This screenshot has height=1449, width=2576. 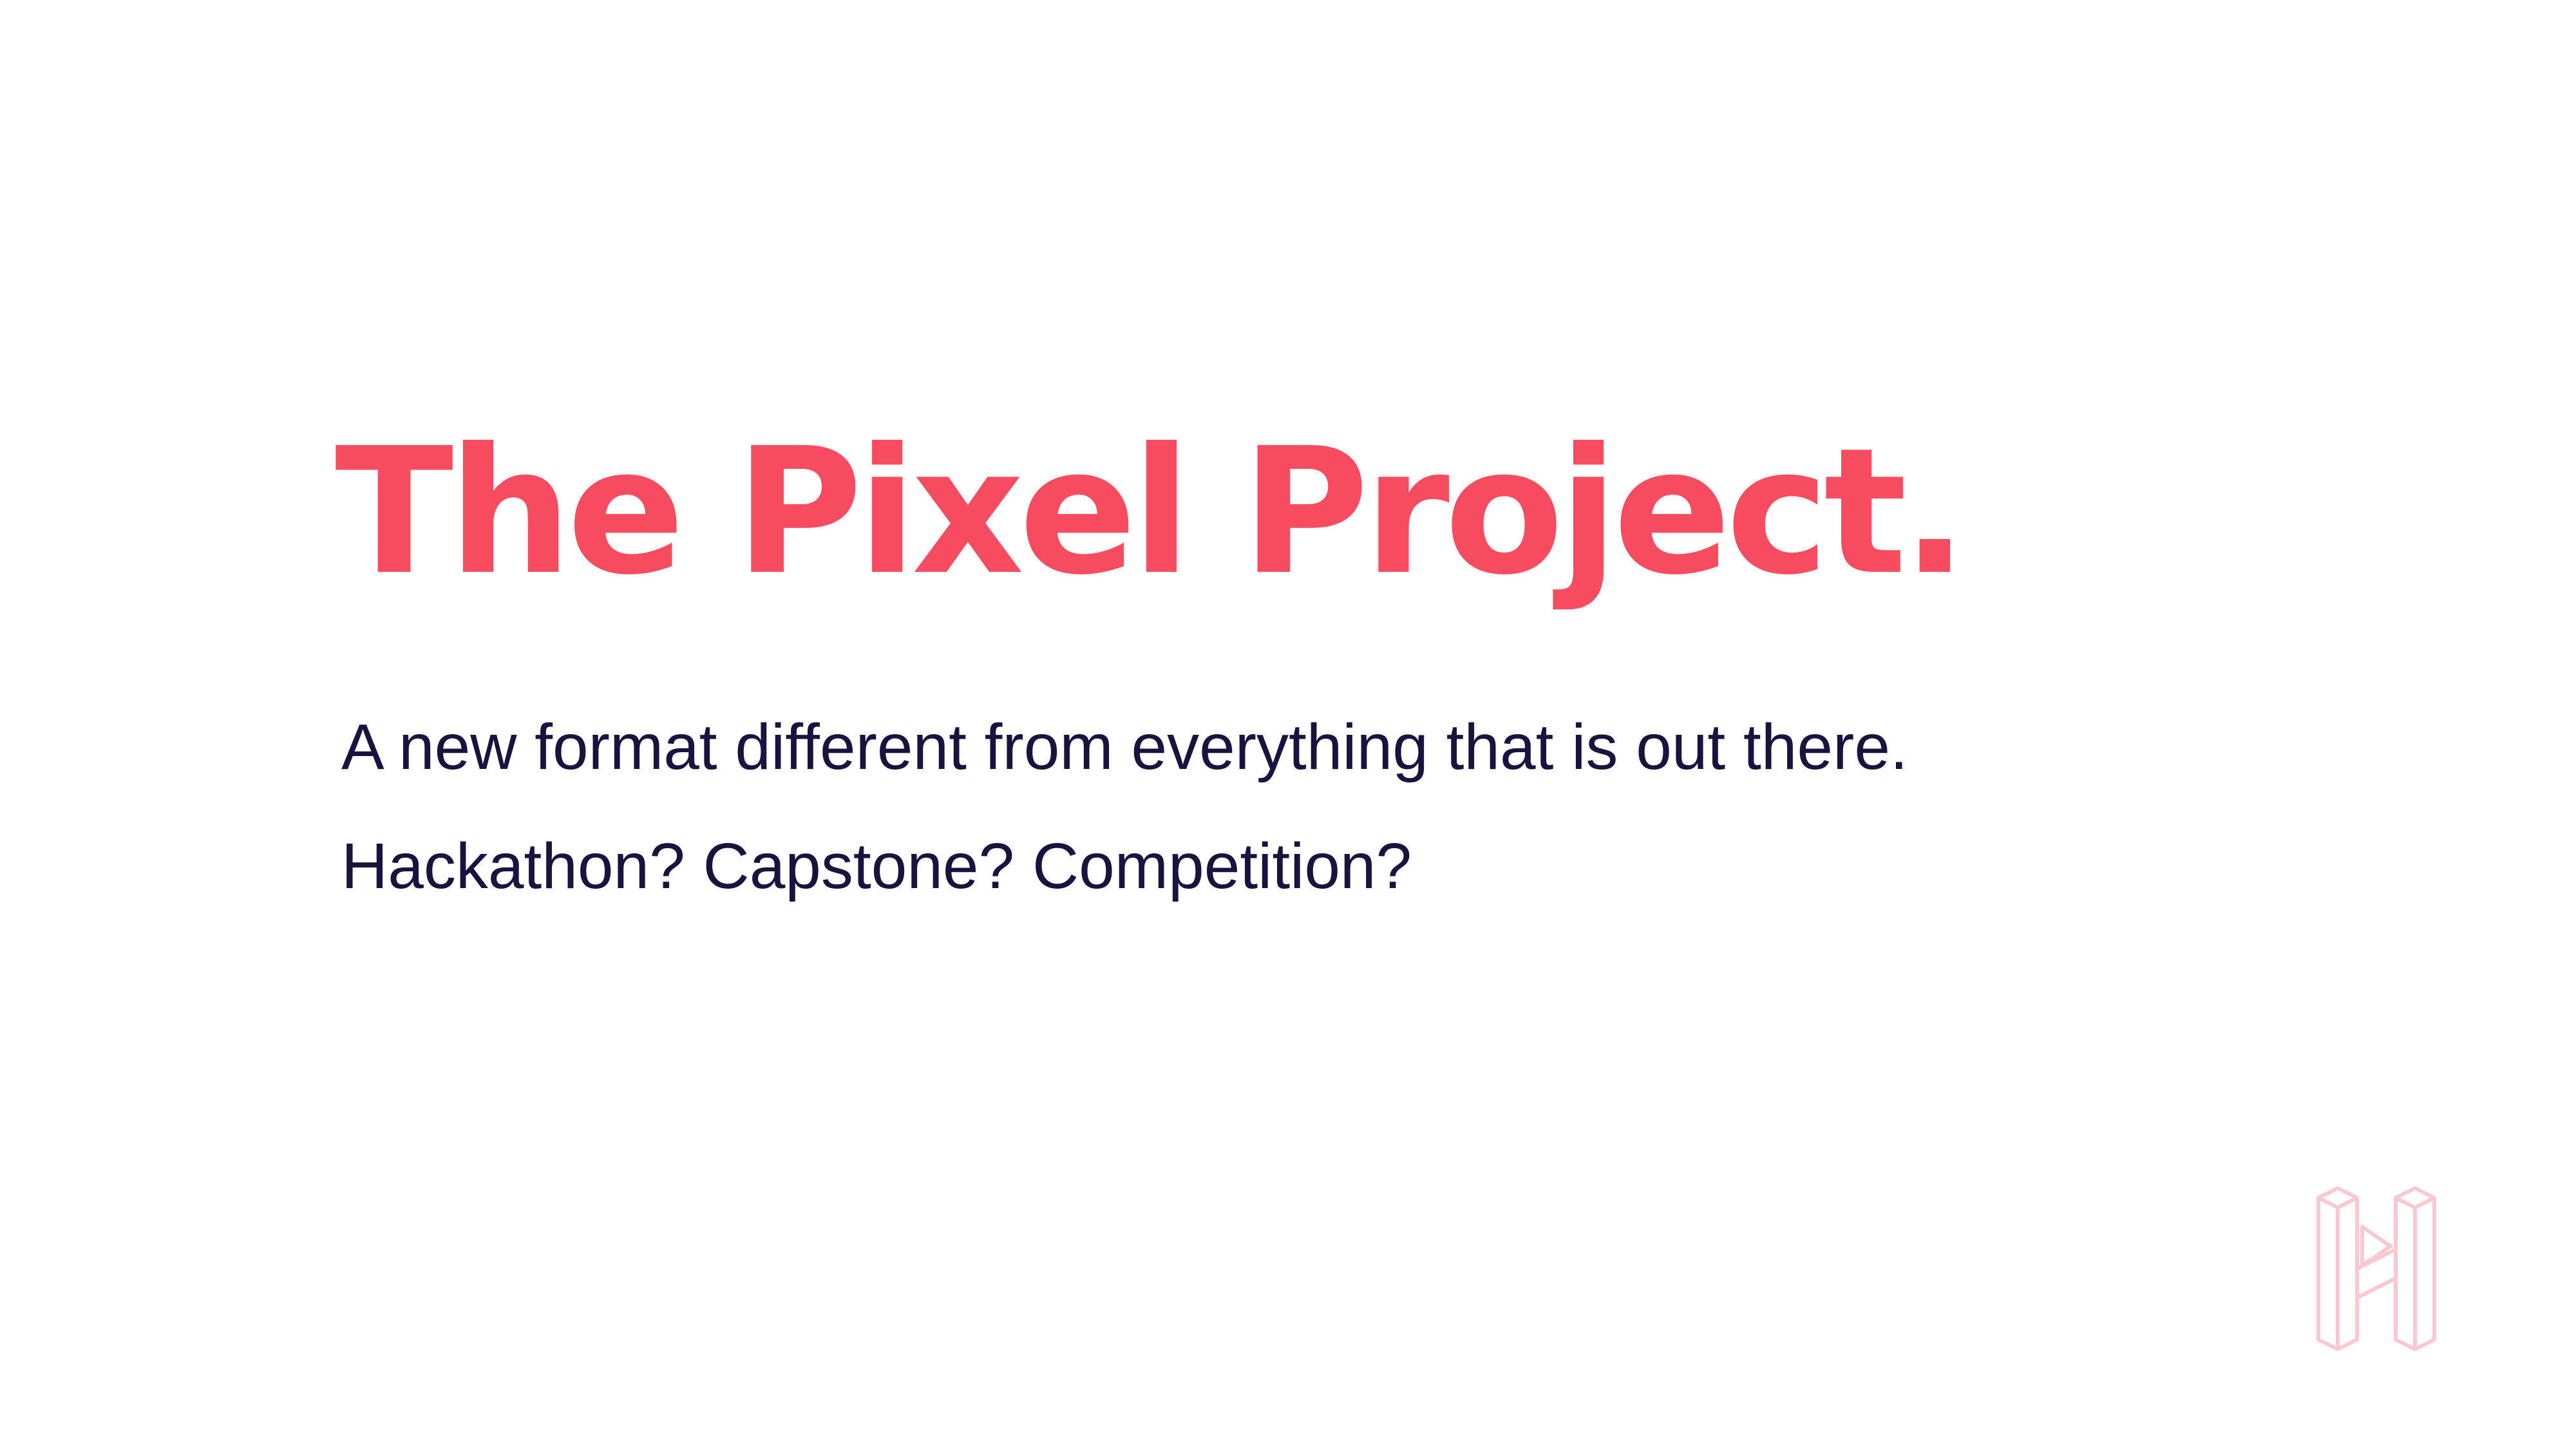 What do you see at coordinates (2376, 1268) in the screenshot?
I see `isometric-h-play-logo-icon` at bounding box center [2376, 1268].